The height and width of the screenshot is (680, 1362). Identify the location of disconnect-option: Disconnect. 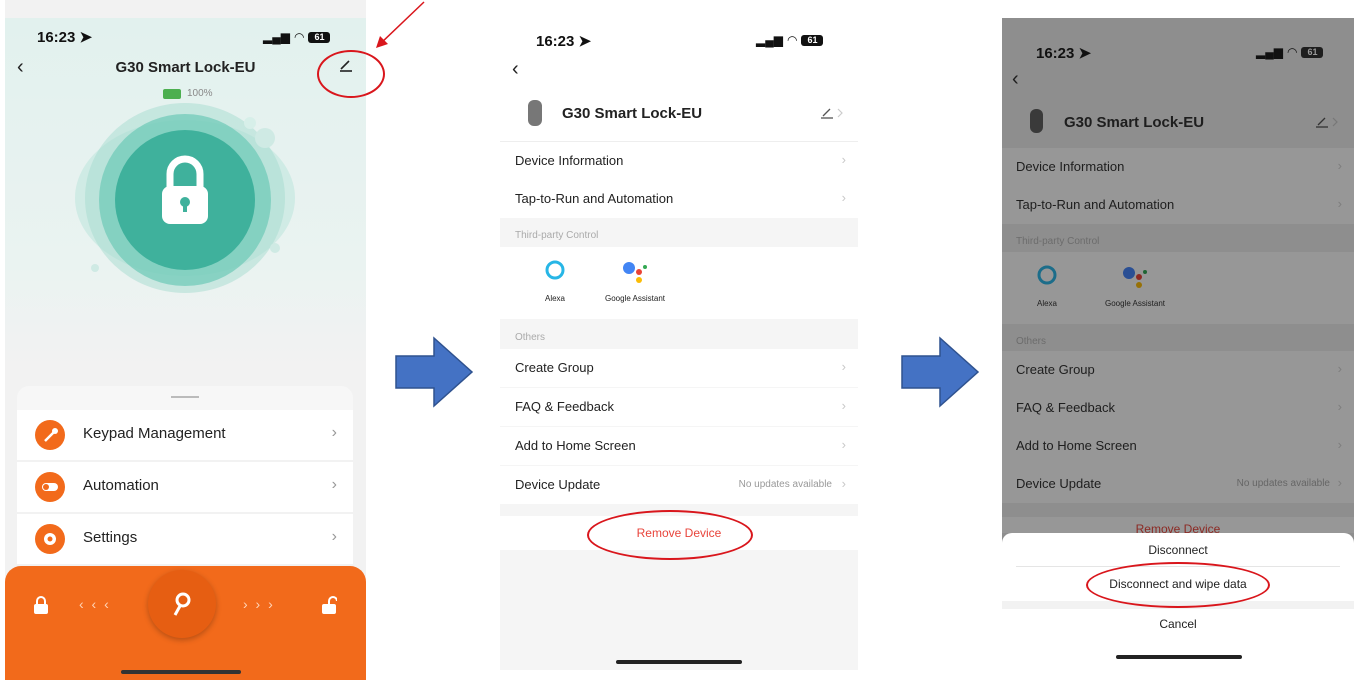
(1178, 550).